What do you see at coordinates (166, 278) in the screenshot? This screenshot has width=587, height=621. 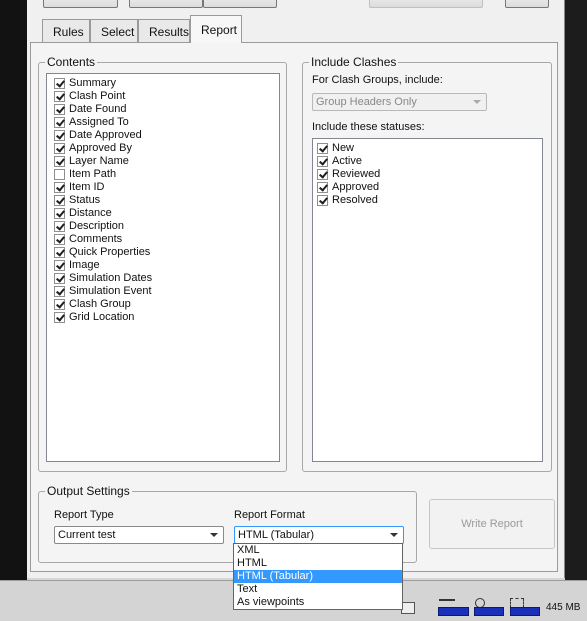 I see `list-item: Simulation Dates` at bounding box center [166, 278].